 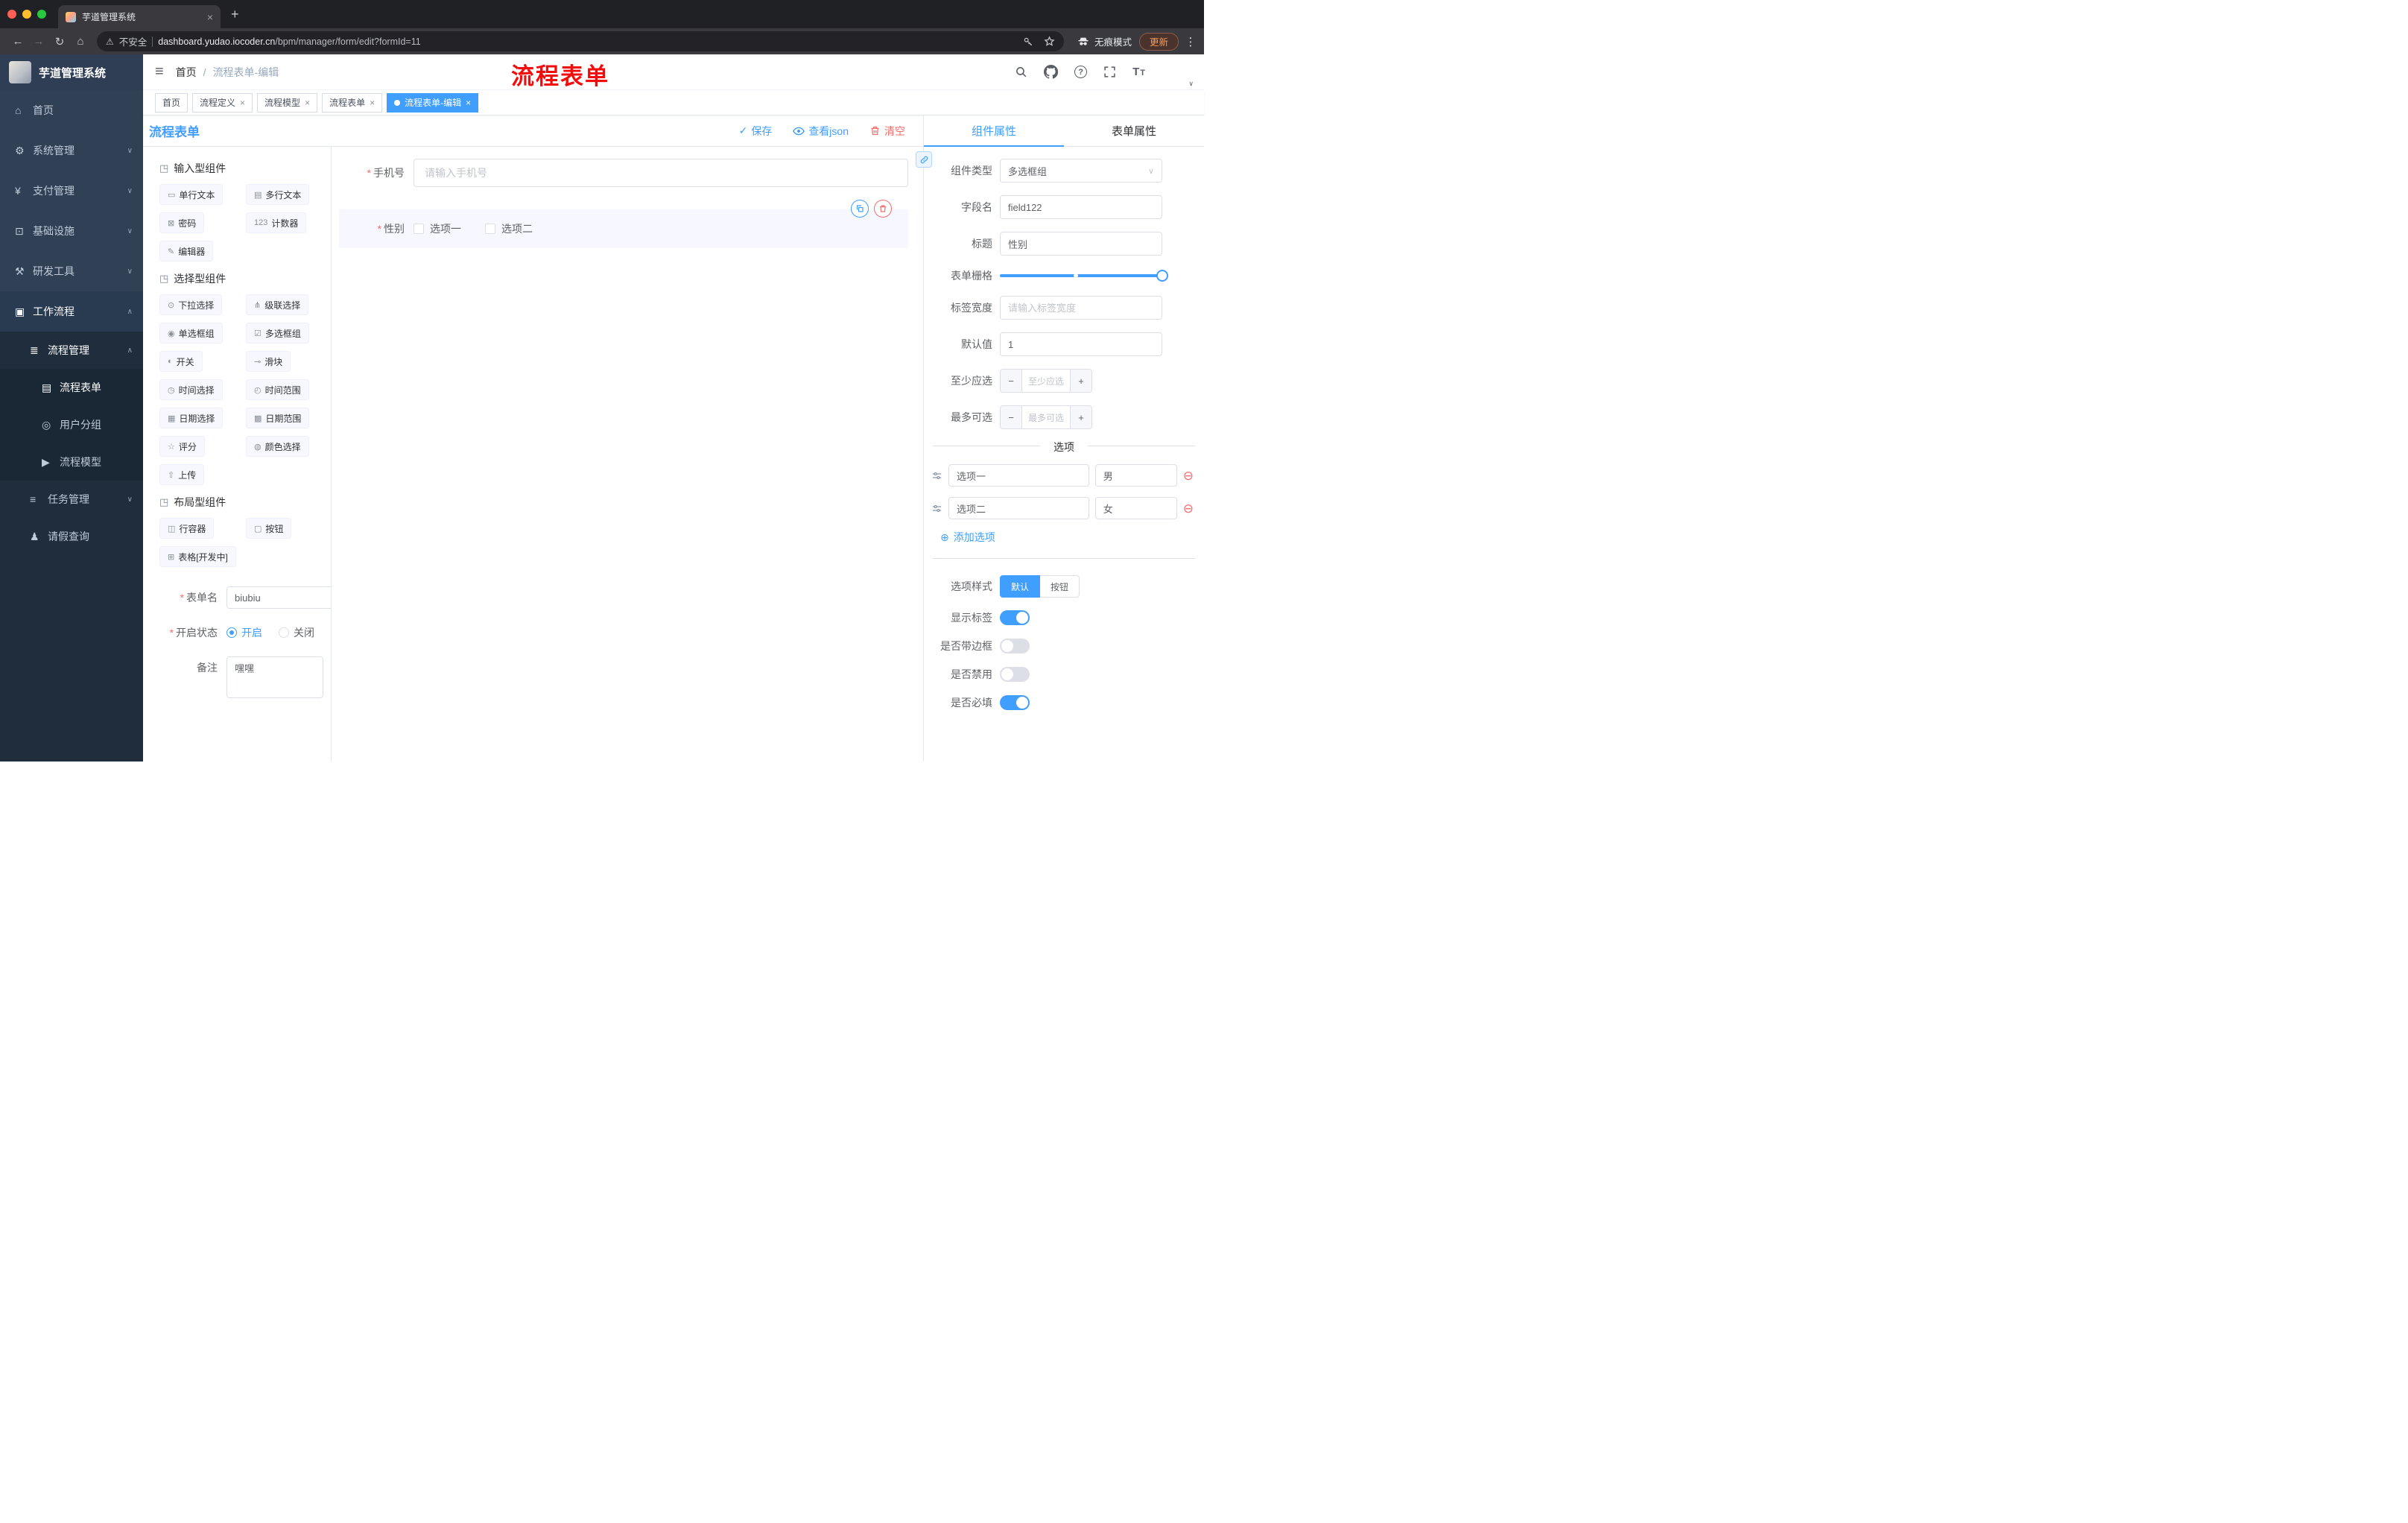 I want to click on component-date-range: ▩ 日期范围, so click(x=278, y=418).